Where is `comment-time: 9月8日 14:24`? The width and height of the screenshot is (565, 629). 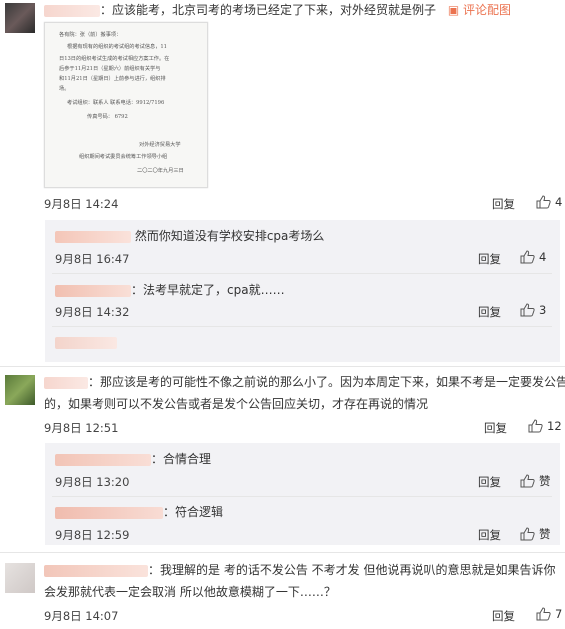 comment-time: 9月8日 14:24 is located at coordinates (81, 204).